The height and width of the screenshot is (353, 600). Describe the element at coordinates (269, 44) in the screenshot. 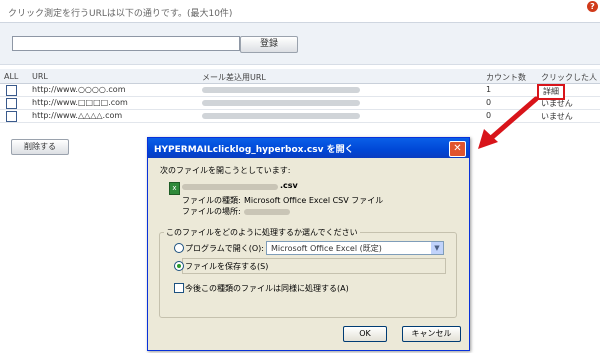

I see `register-button: 登録` at that location.